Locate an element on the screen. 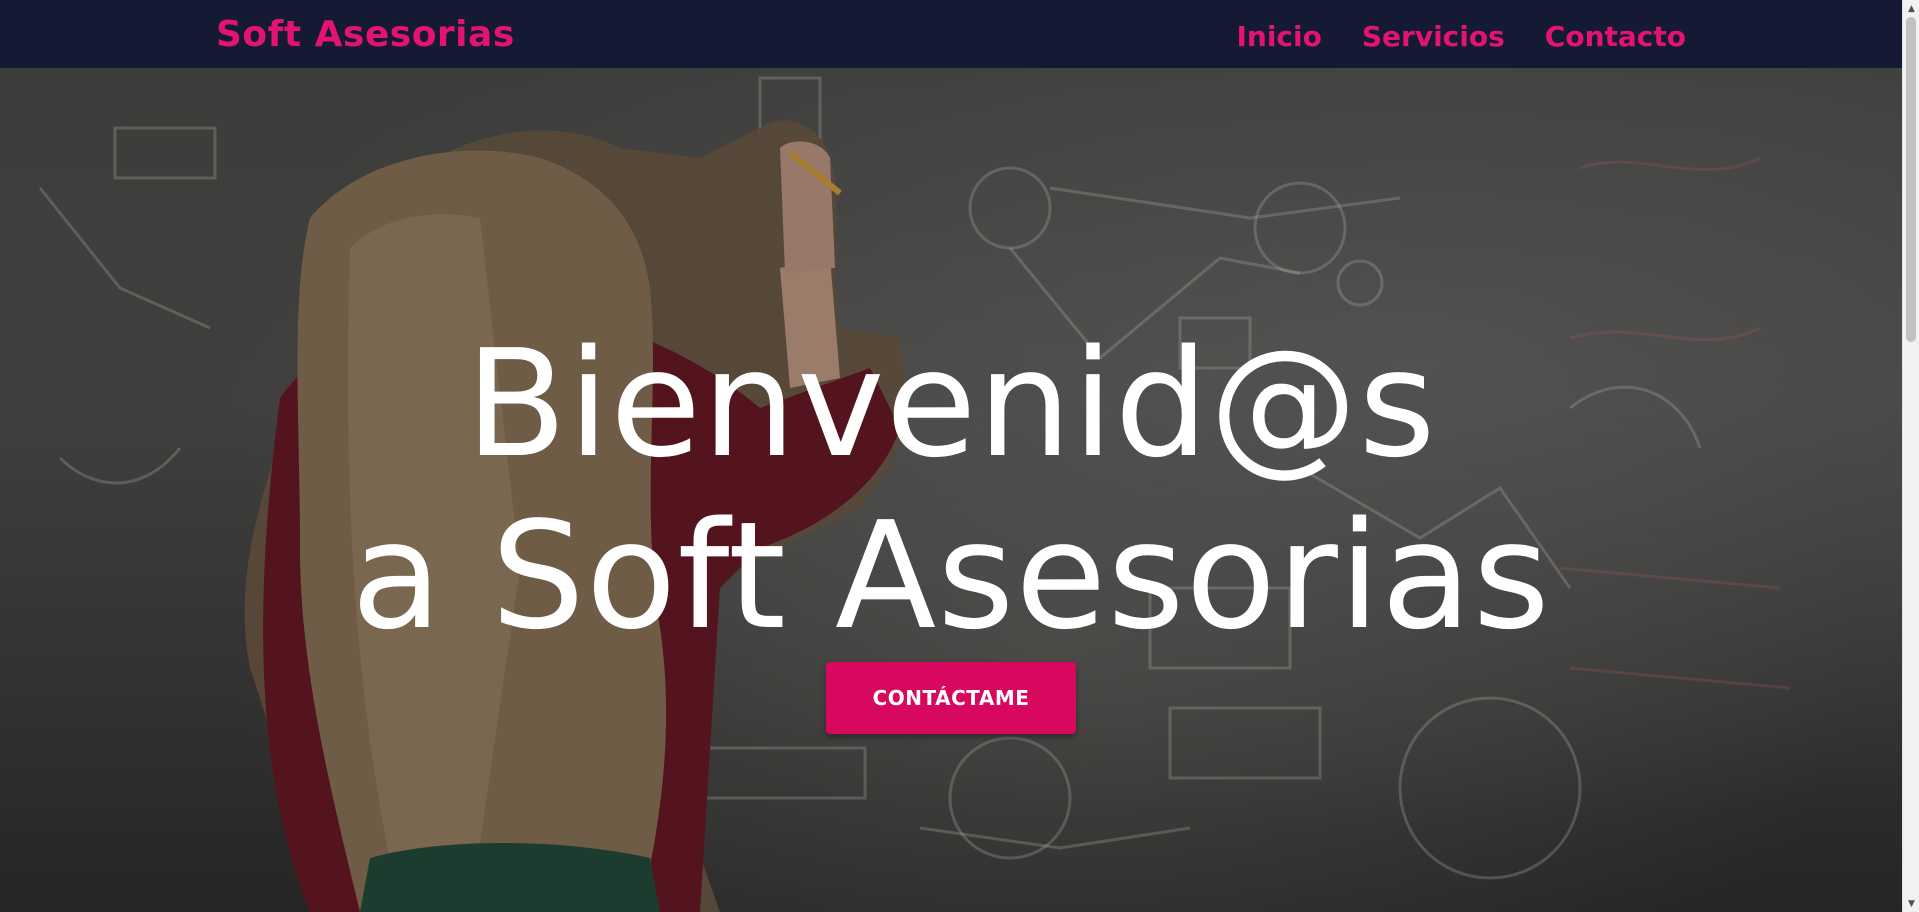 This screenshot has height=912, width=1919. hero-title-line-1: Bienvenid@s is located at coordinates (951, 404).